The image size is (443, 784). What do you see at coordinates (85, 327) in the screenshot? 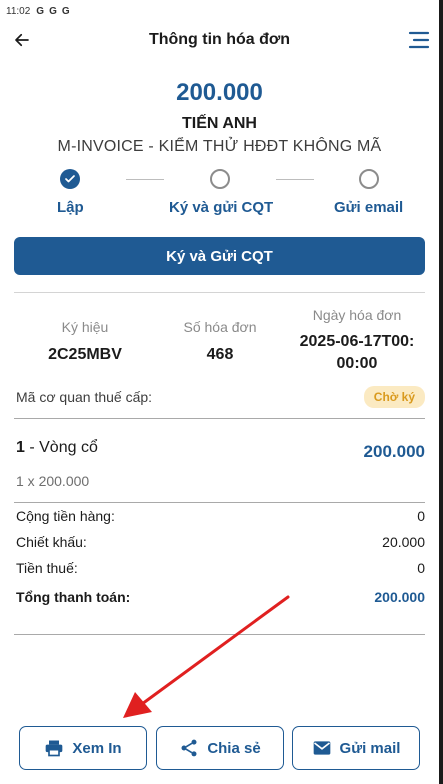
I see `symbol-label: Ký hiệu` at bounding box center [85, 327].